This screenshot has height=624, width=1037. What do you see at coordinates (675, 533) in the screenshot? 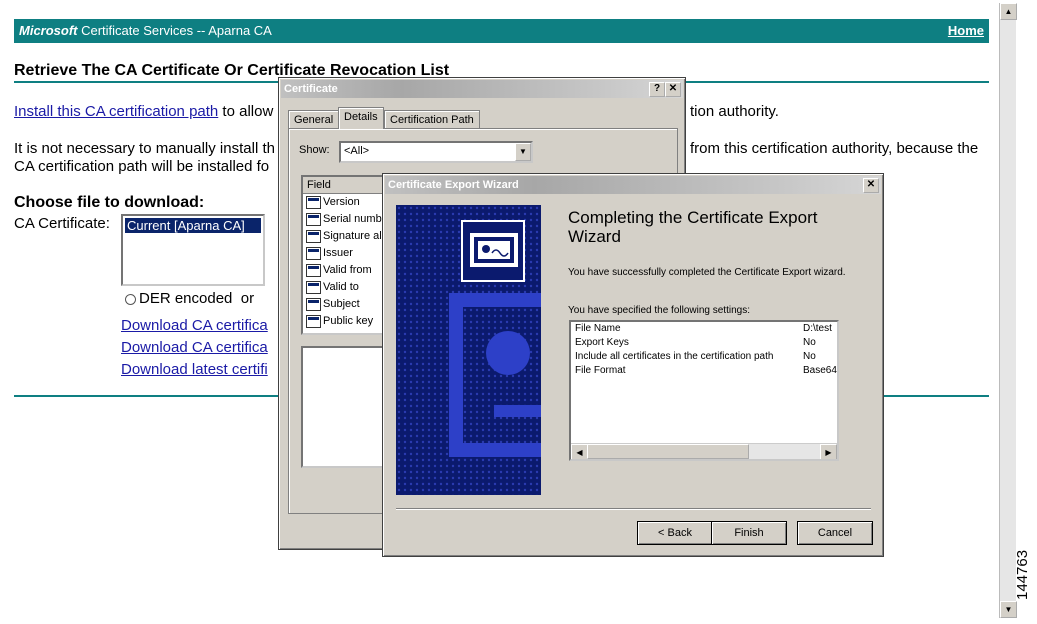
I see `back-button: < Back` at bounding box center [675, 533].